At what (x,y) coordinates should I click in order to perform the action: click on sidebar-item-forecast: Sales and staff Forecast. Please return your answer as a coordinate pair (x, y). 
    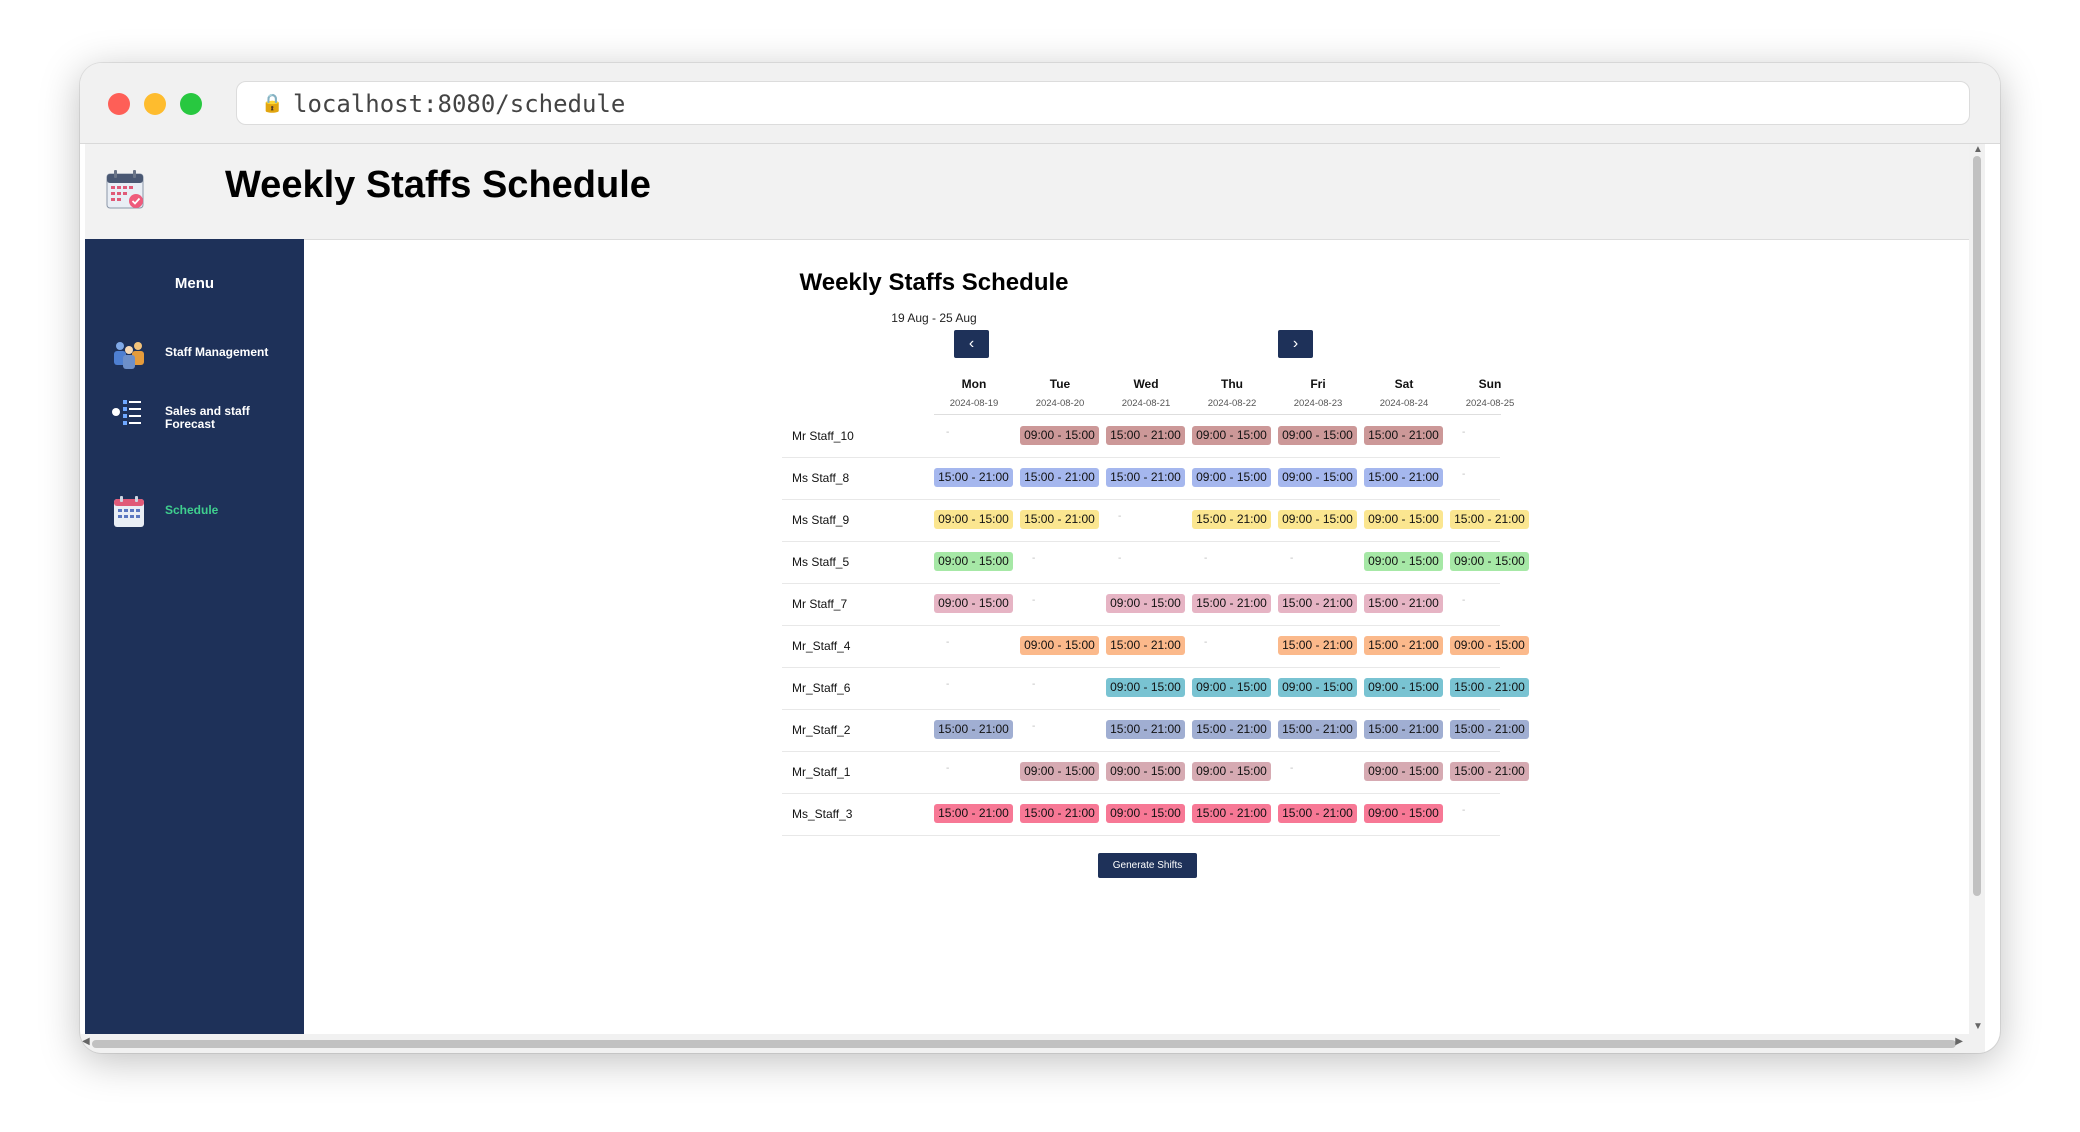
    Looking at the image, I should click on (206, 416).